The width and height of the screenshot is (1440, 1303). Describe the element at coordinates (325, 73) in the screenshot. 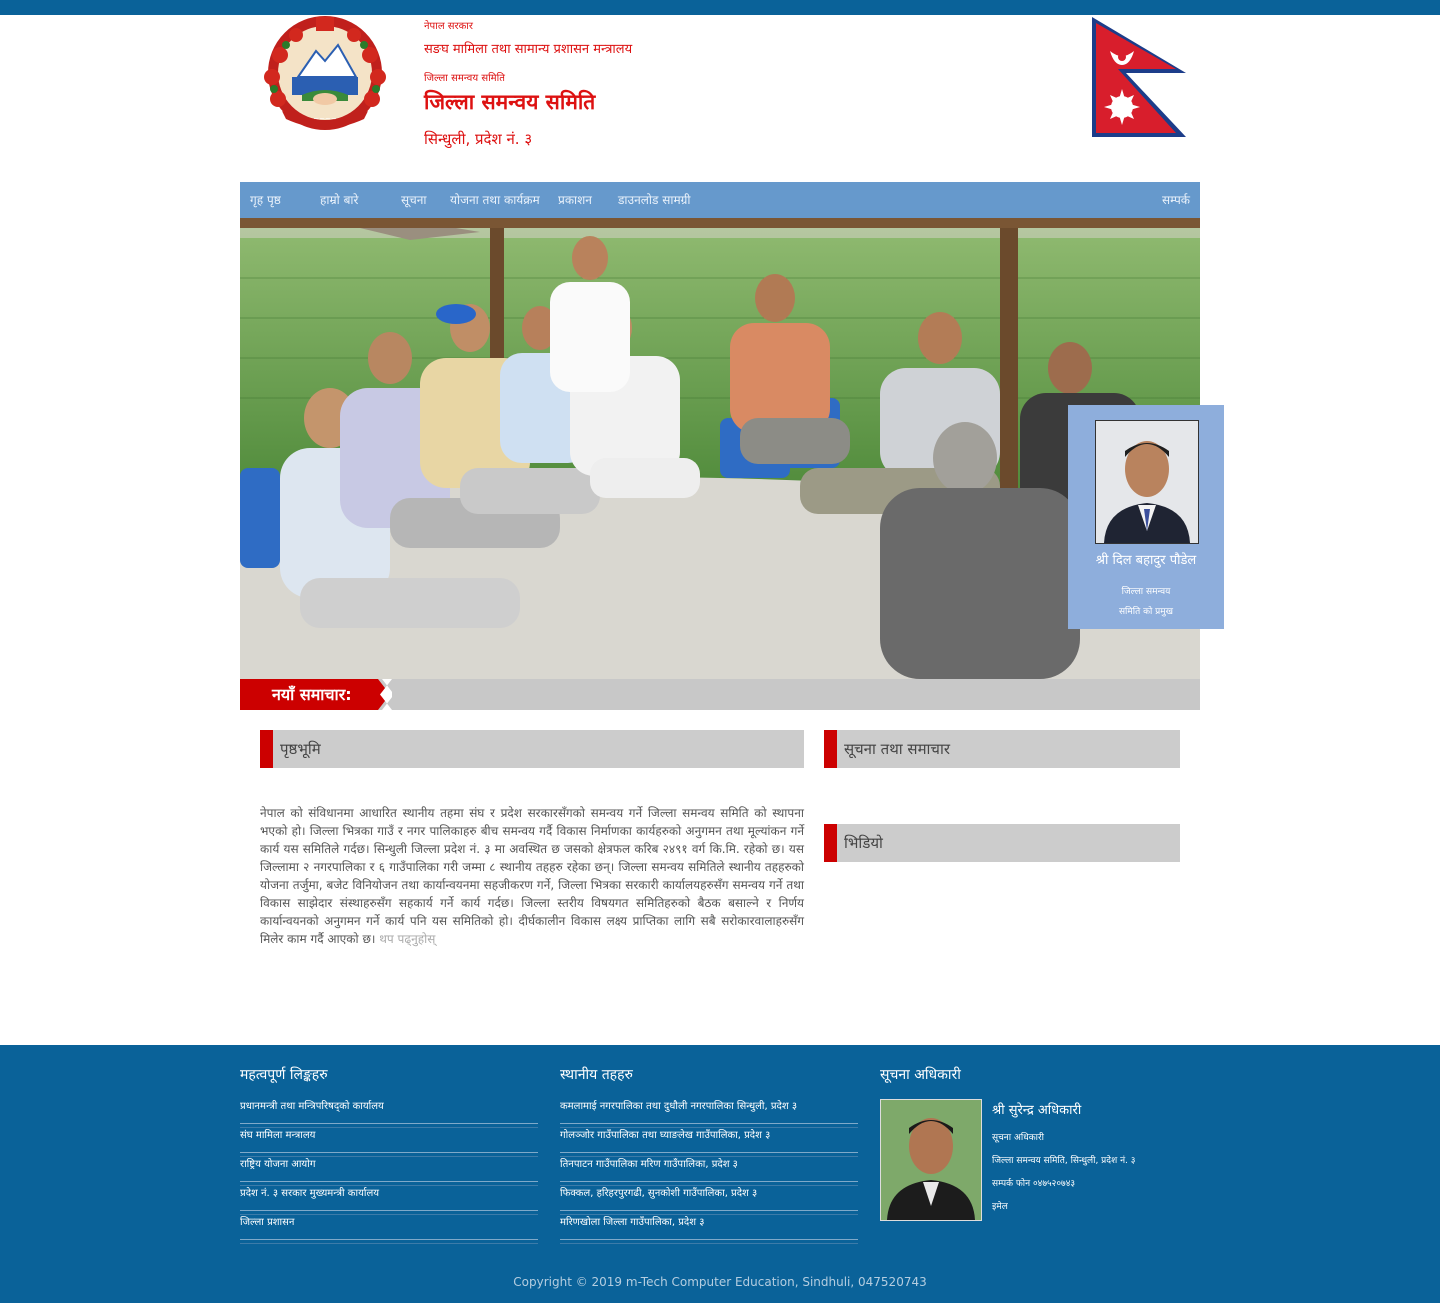

I see `nepal-emblem-icon: ~~~~` at that location.